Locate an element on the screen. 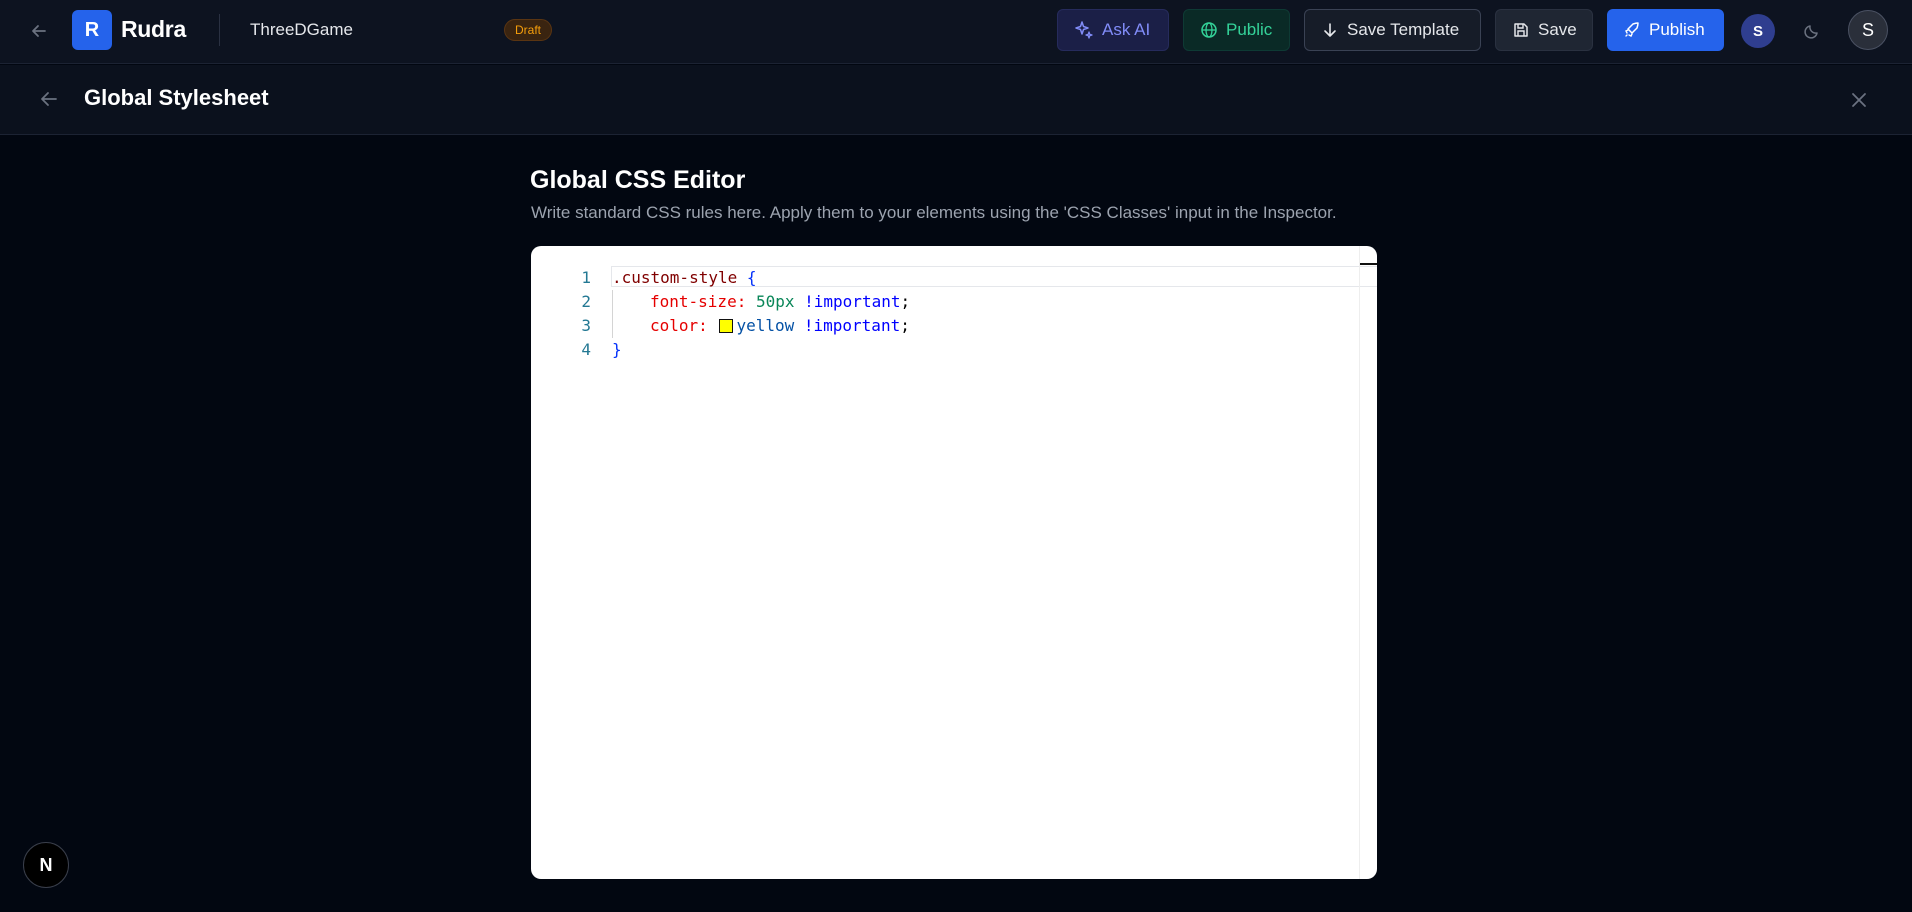 This screenshot has width=1912, height=912. line-number: 3 is located at coordinates (586, 325).